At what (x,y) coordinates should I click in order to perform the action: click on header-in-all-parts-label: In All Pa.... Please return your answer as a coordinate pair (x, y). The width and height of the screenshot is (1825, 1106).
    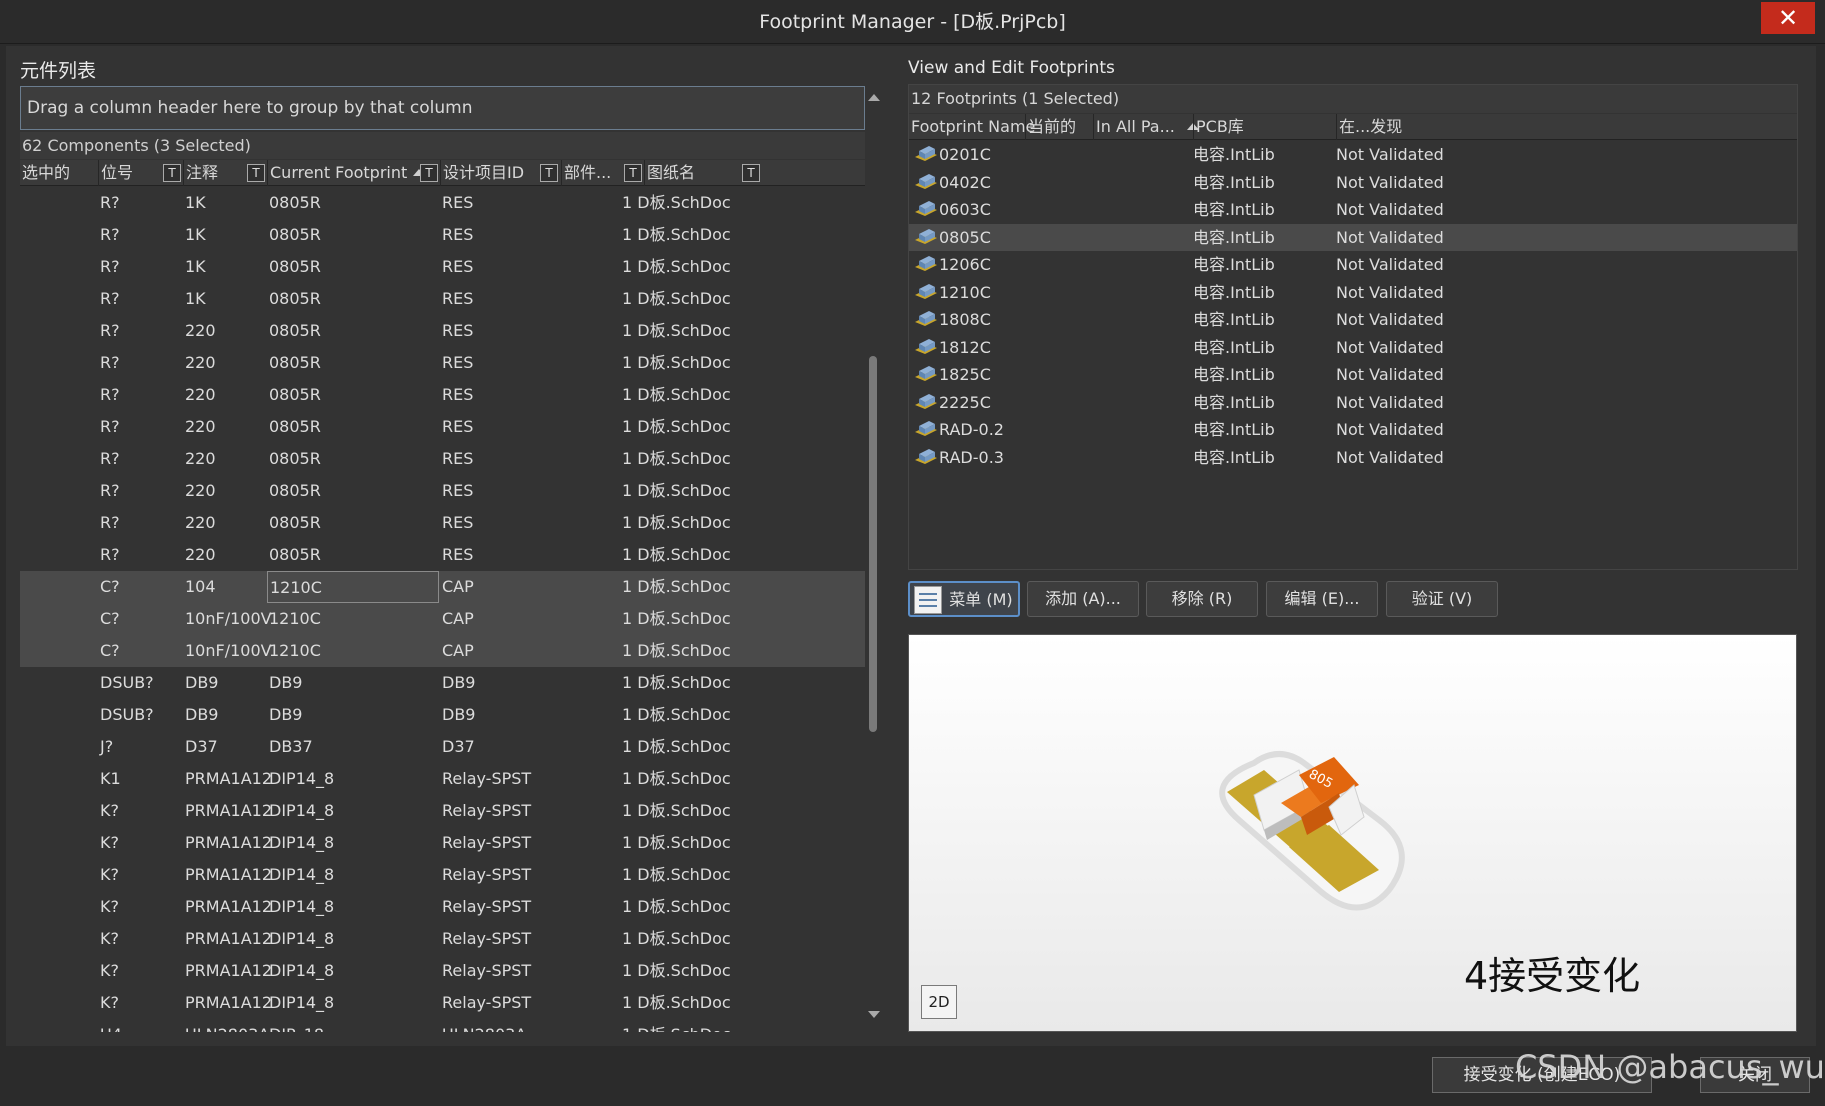
    Looking at the image, I should click on (1135, 126).